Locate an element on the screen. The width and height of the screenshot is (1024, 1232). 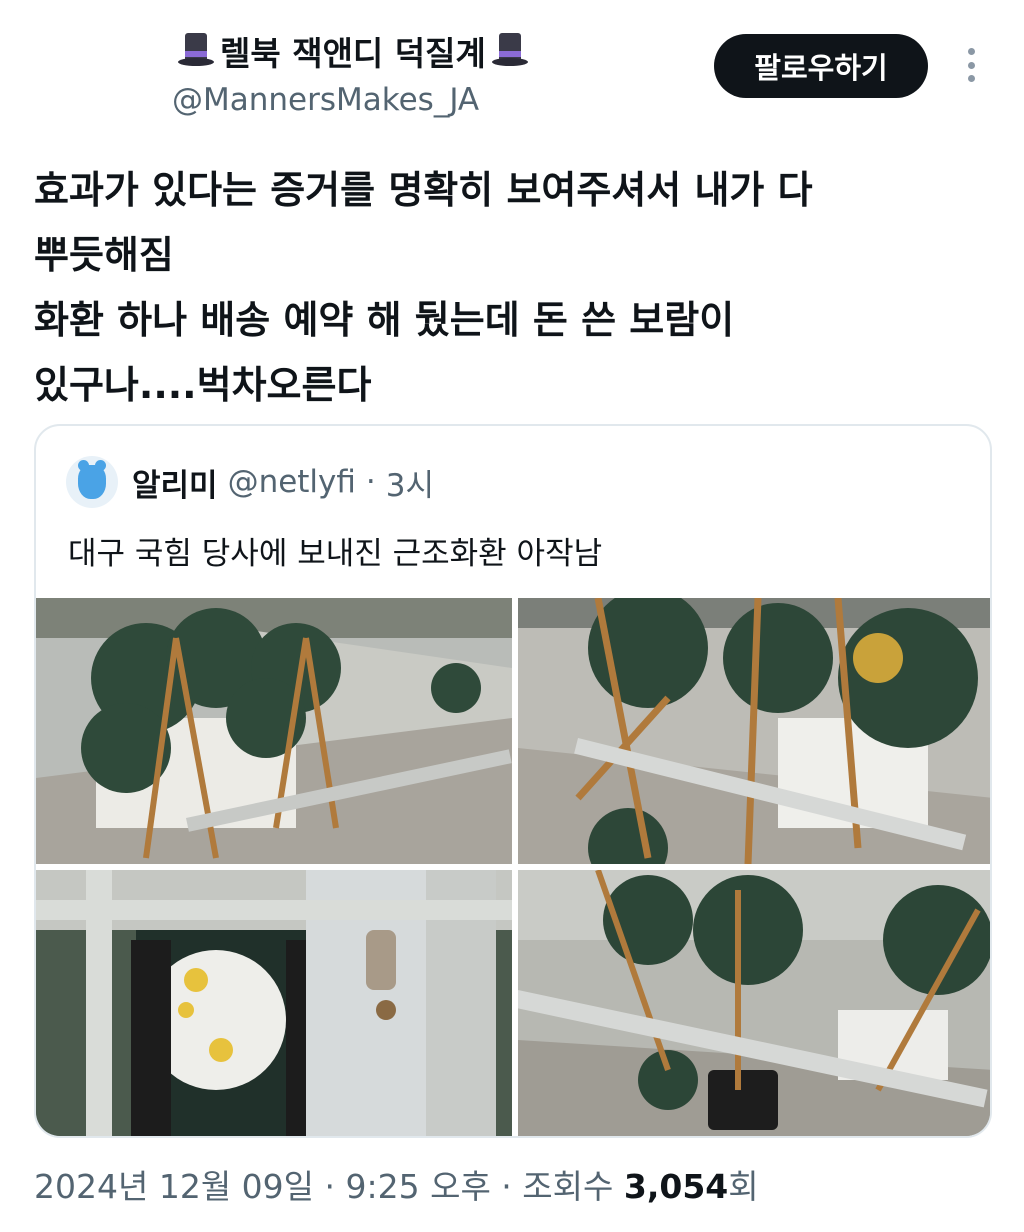
author-display-name: 렐북 잭앤디 덕질계 is located at coordinates (362, 51).